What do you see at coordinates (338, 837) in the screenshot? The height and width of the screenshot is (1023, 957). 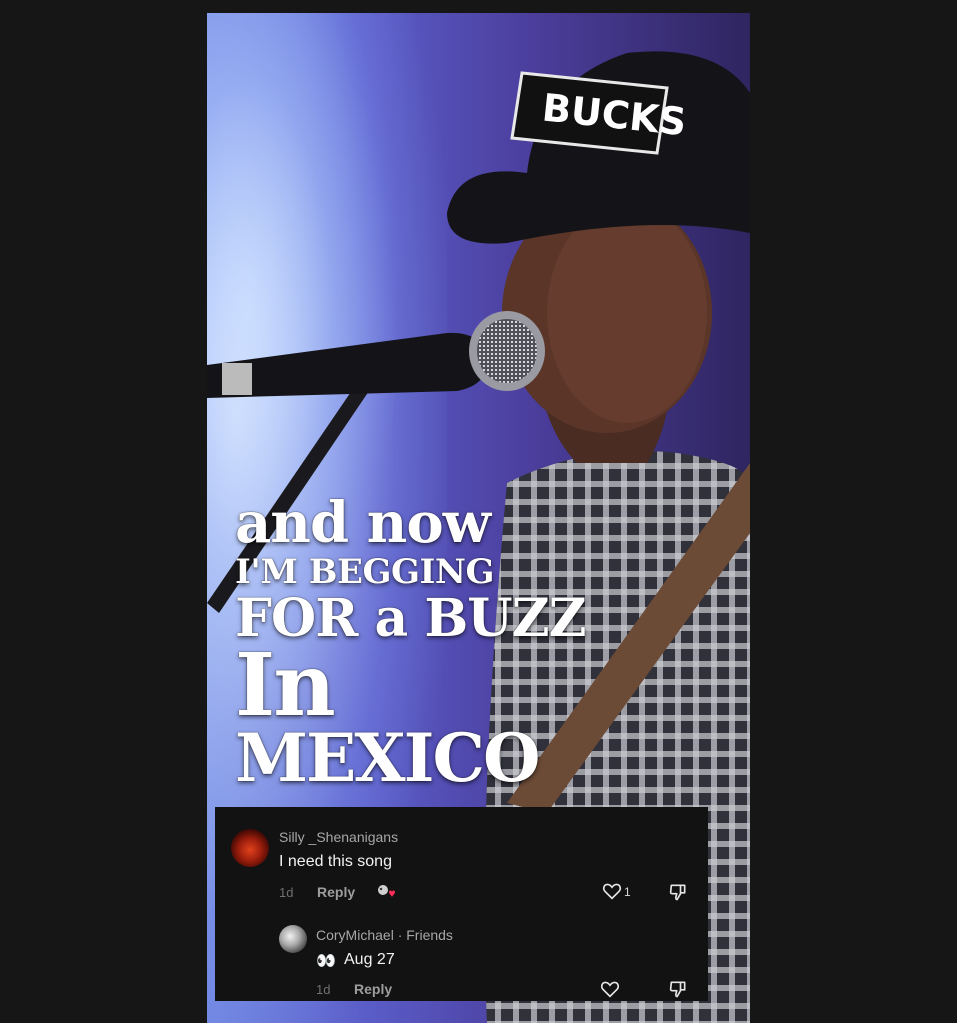 I see `comment-username: Silly _Shenanigans` at bounding box center [338, 837].